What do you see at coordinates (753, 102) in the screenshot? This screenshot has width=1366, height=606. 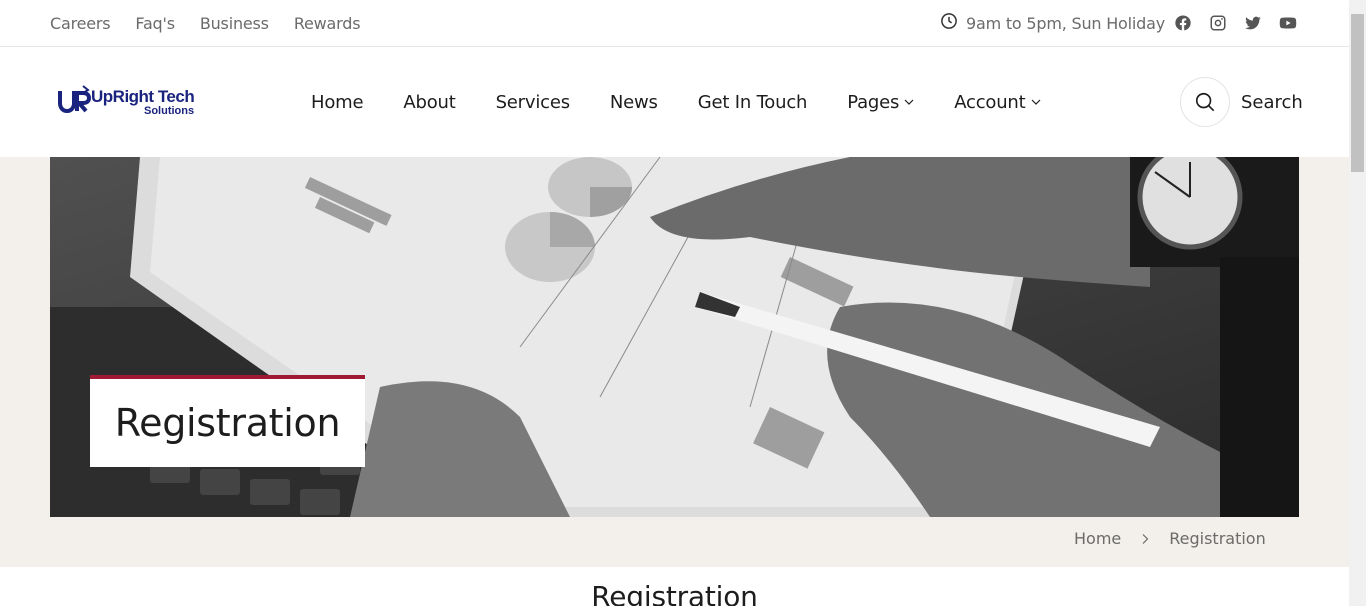 I see `nav-get-in-touch: Get In Touch` at bounding box center [753, 102].